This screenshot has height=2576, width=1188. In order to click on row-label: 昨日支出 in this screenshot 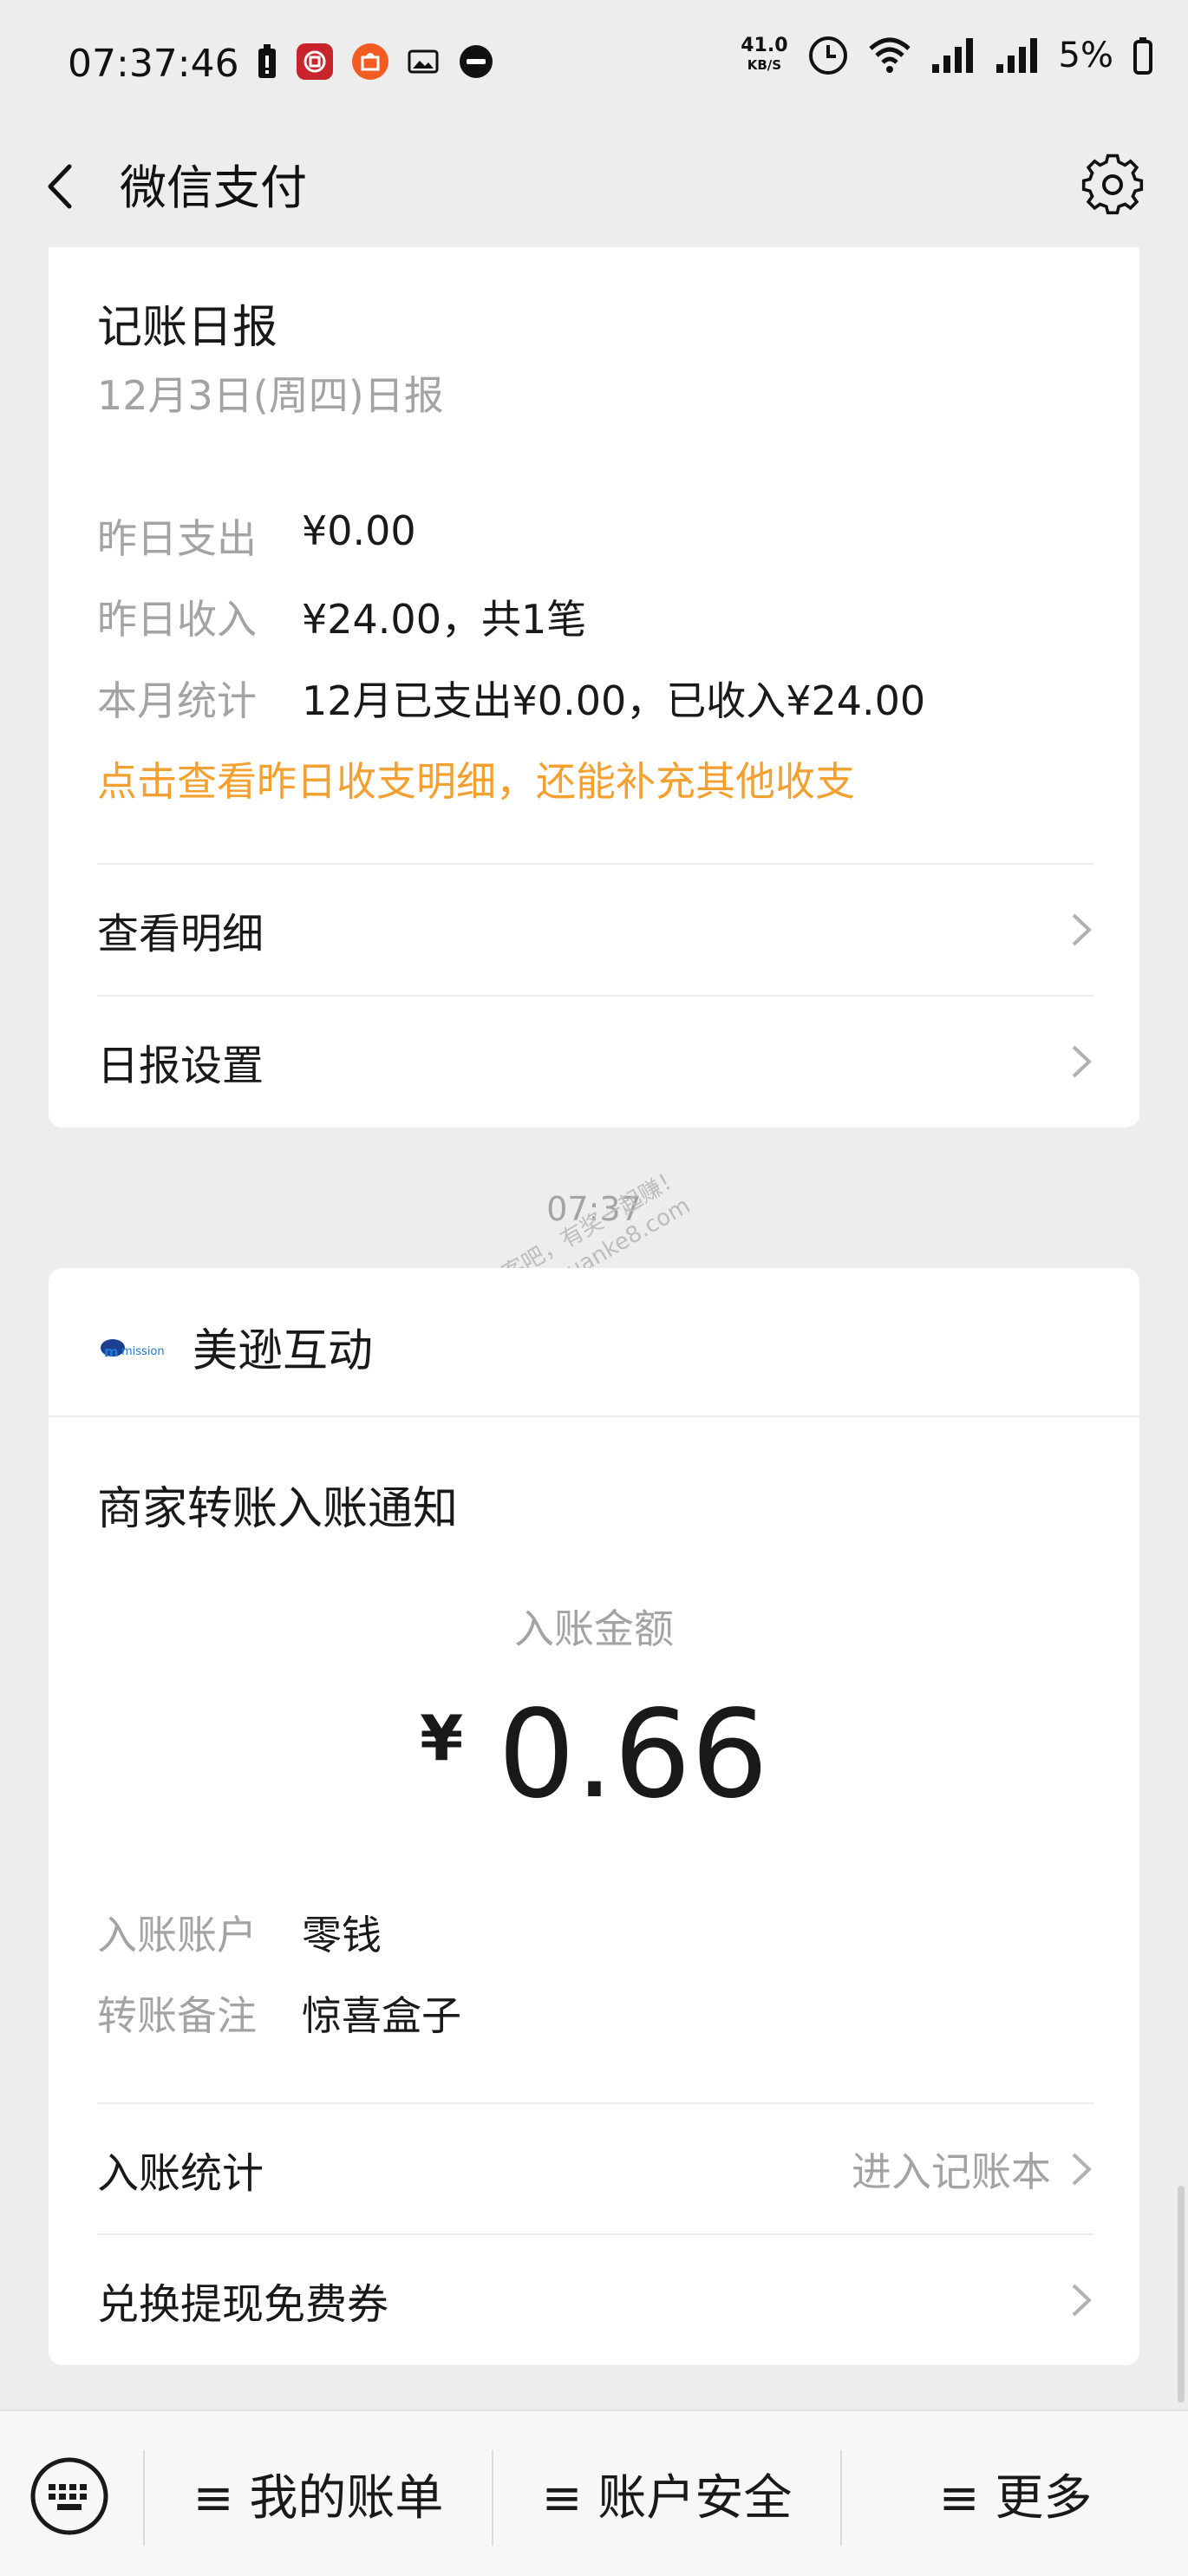, I will do `click(177, 538)`.